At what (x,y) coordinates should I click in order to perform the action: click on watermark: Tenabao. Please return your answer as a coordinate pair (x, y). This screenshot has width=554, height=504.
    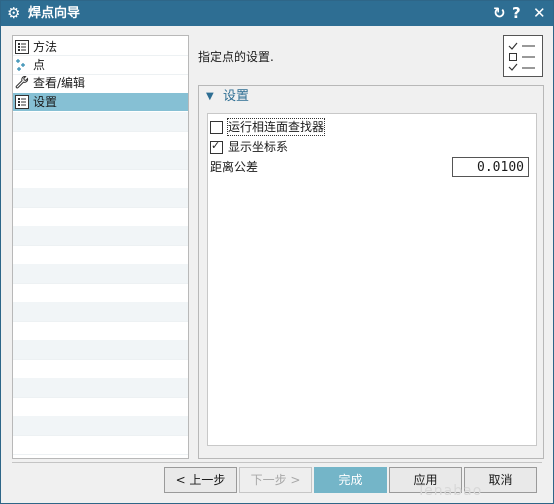
    Looking at the image, I should click on (450, 491).